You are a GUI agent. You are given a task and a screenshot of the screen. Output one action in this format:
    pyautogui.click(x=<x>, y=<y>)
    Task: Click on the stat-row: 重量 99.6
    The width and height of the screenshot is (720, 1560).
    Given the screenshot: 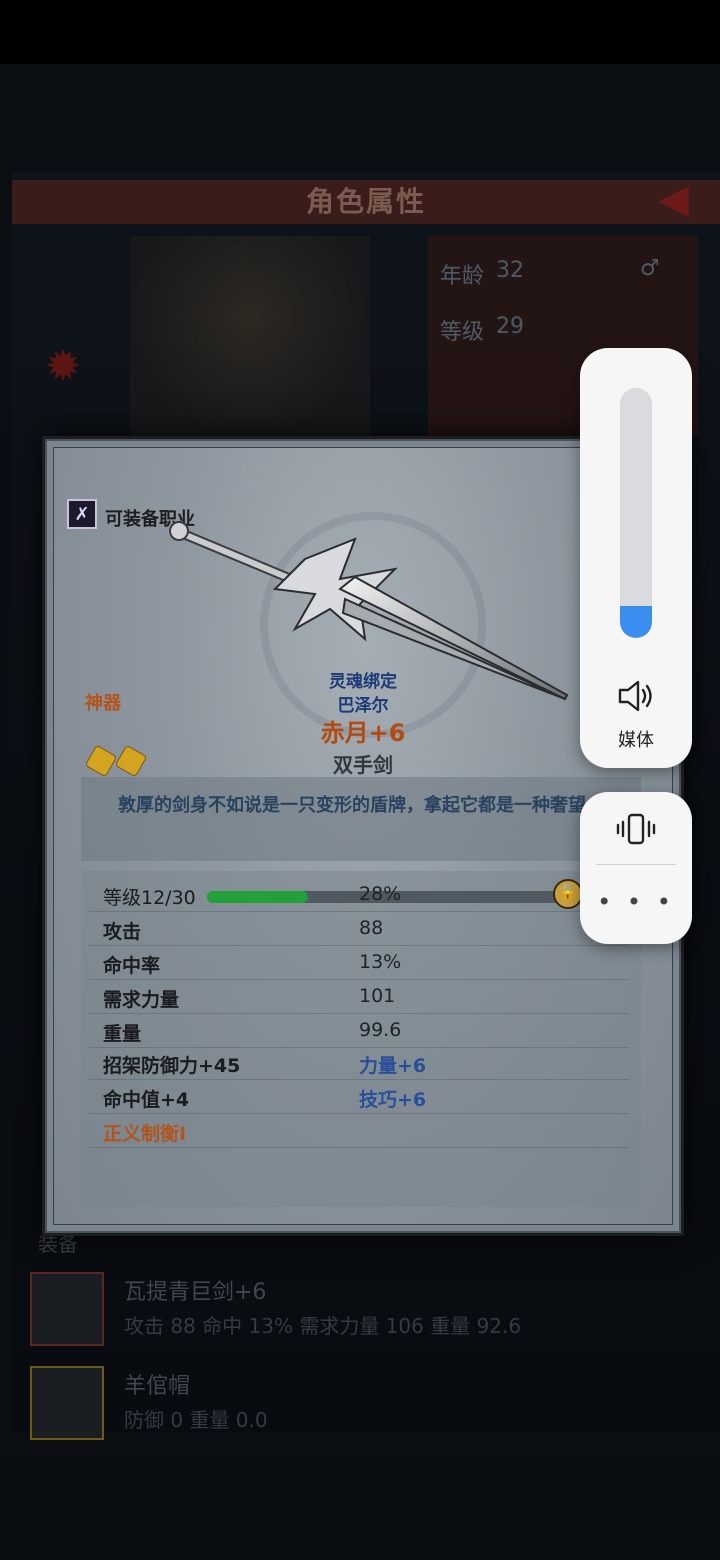 What is the action you would take?
    pyautogui.click(x=359, y=1031)
    